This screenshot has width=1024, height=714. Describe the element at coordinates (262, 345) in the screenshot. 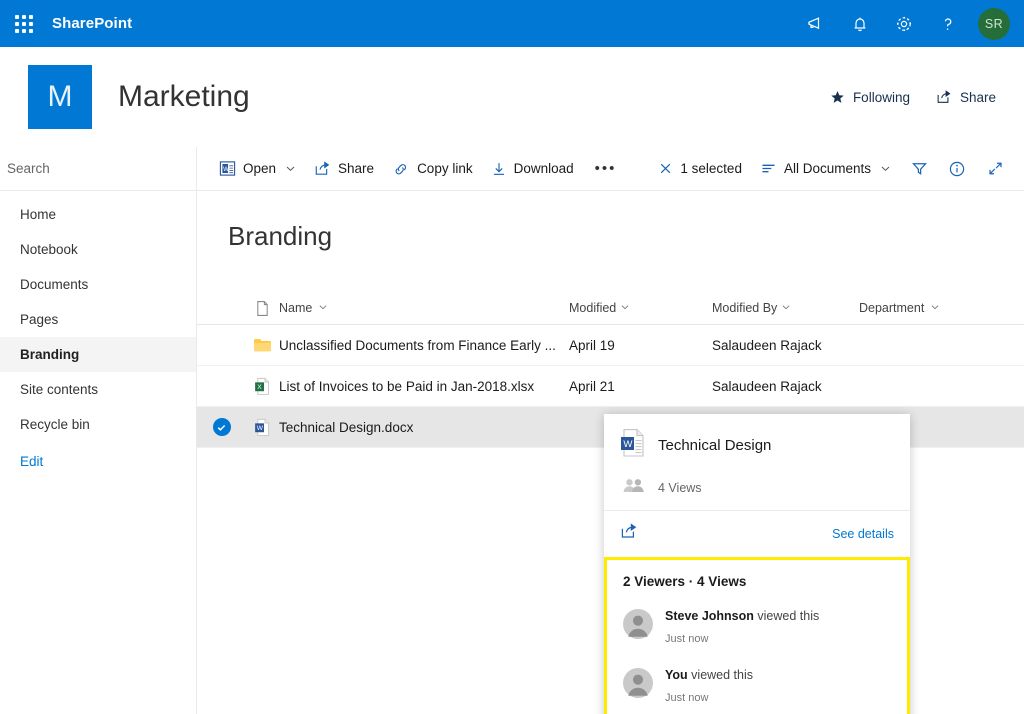

I see `folder-icon` at that location.